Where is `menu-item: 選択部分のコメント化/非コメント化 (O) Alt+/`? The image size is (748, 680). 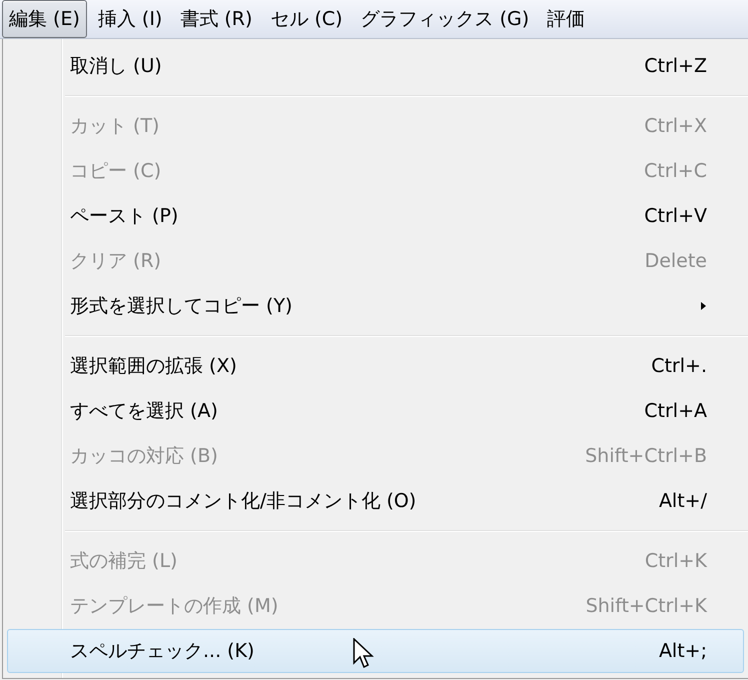 menu-item: 選択部分のコメント化/非コメント化 (O) Alt+/ is located at coordinates (375, 501).